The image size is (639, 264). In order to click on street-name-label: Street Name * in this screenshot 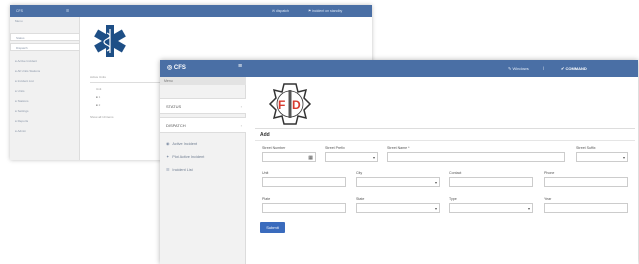, I will do `click(398, 148)`.